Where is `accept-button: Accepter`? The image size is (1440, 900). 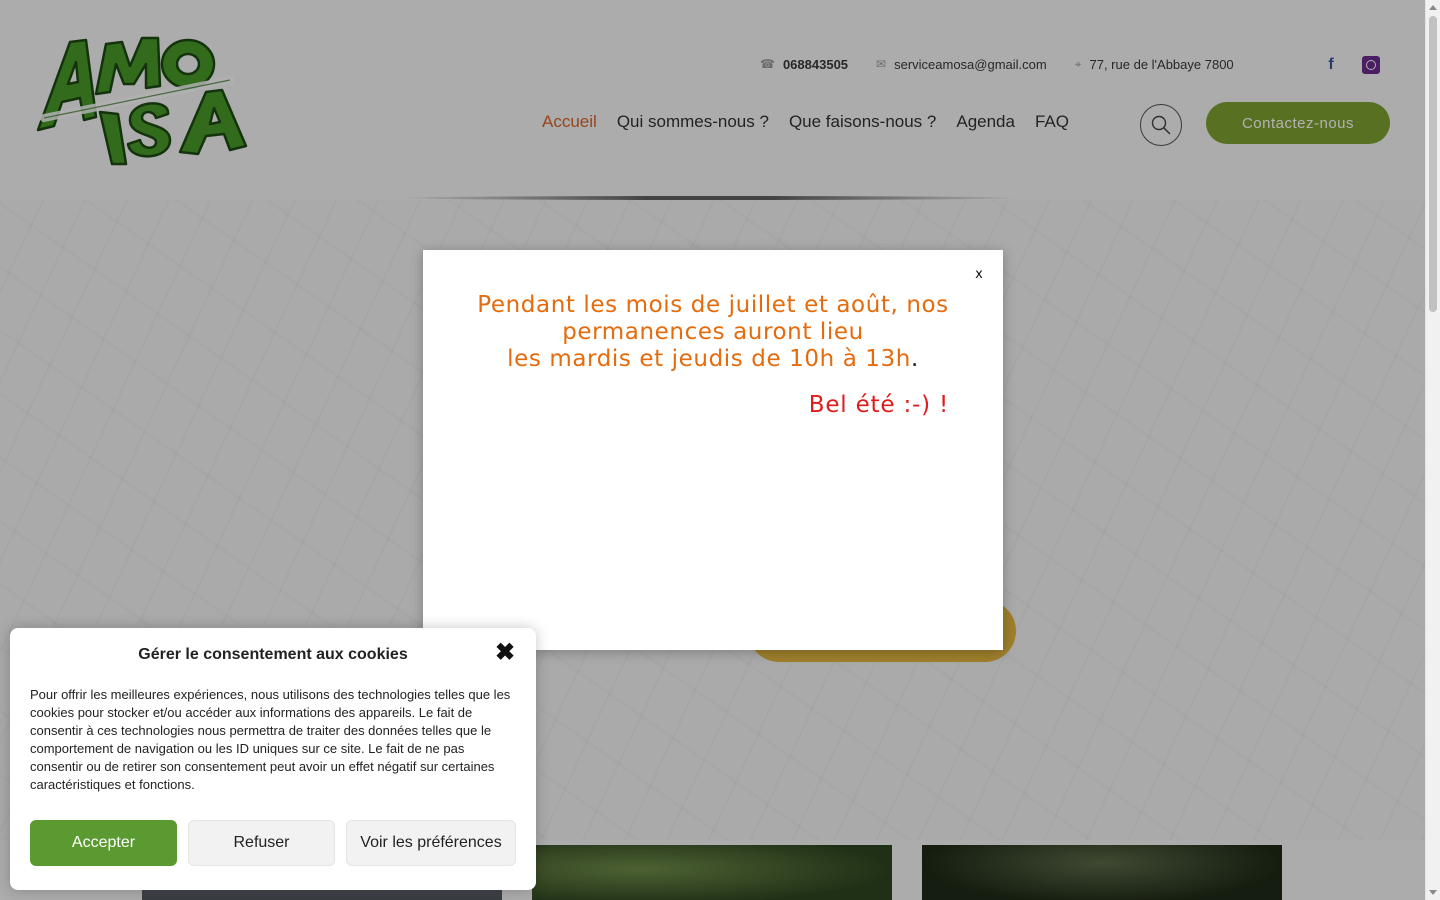
accept-button: Accepter is located at coordinates (103, 843).